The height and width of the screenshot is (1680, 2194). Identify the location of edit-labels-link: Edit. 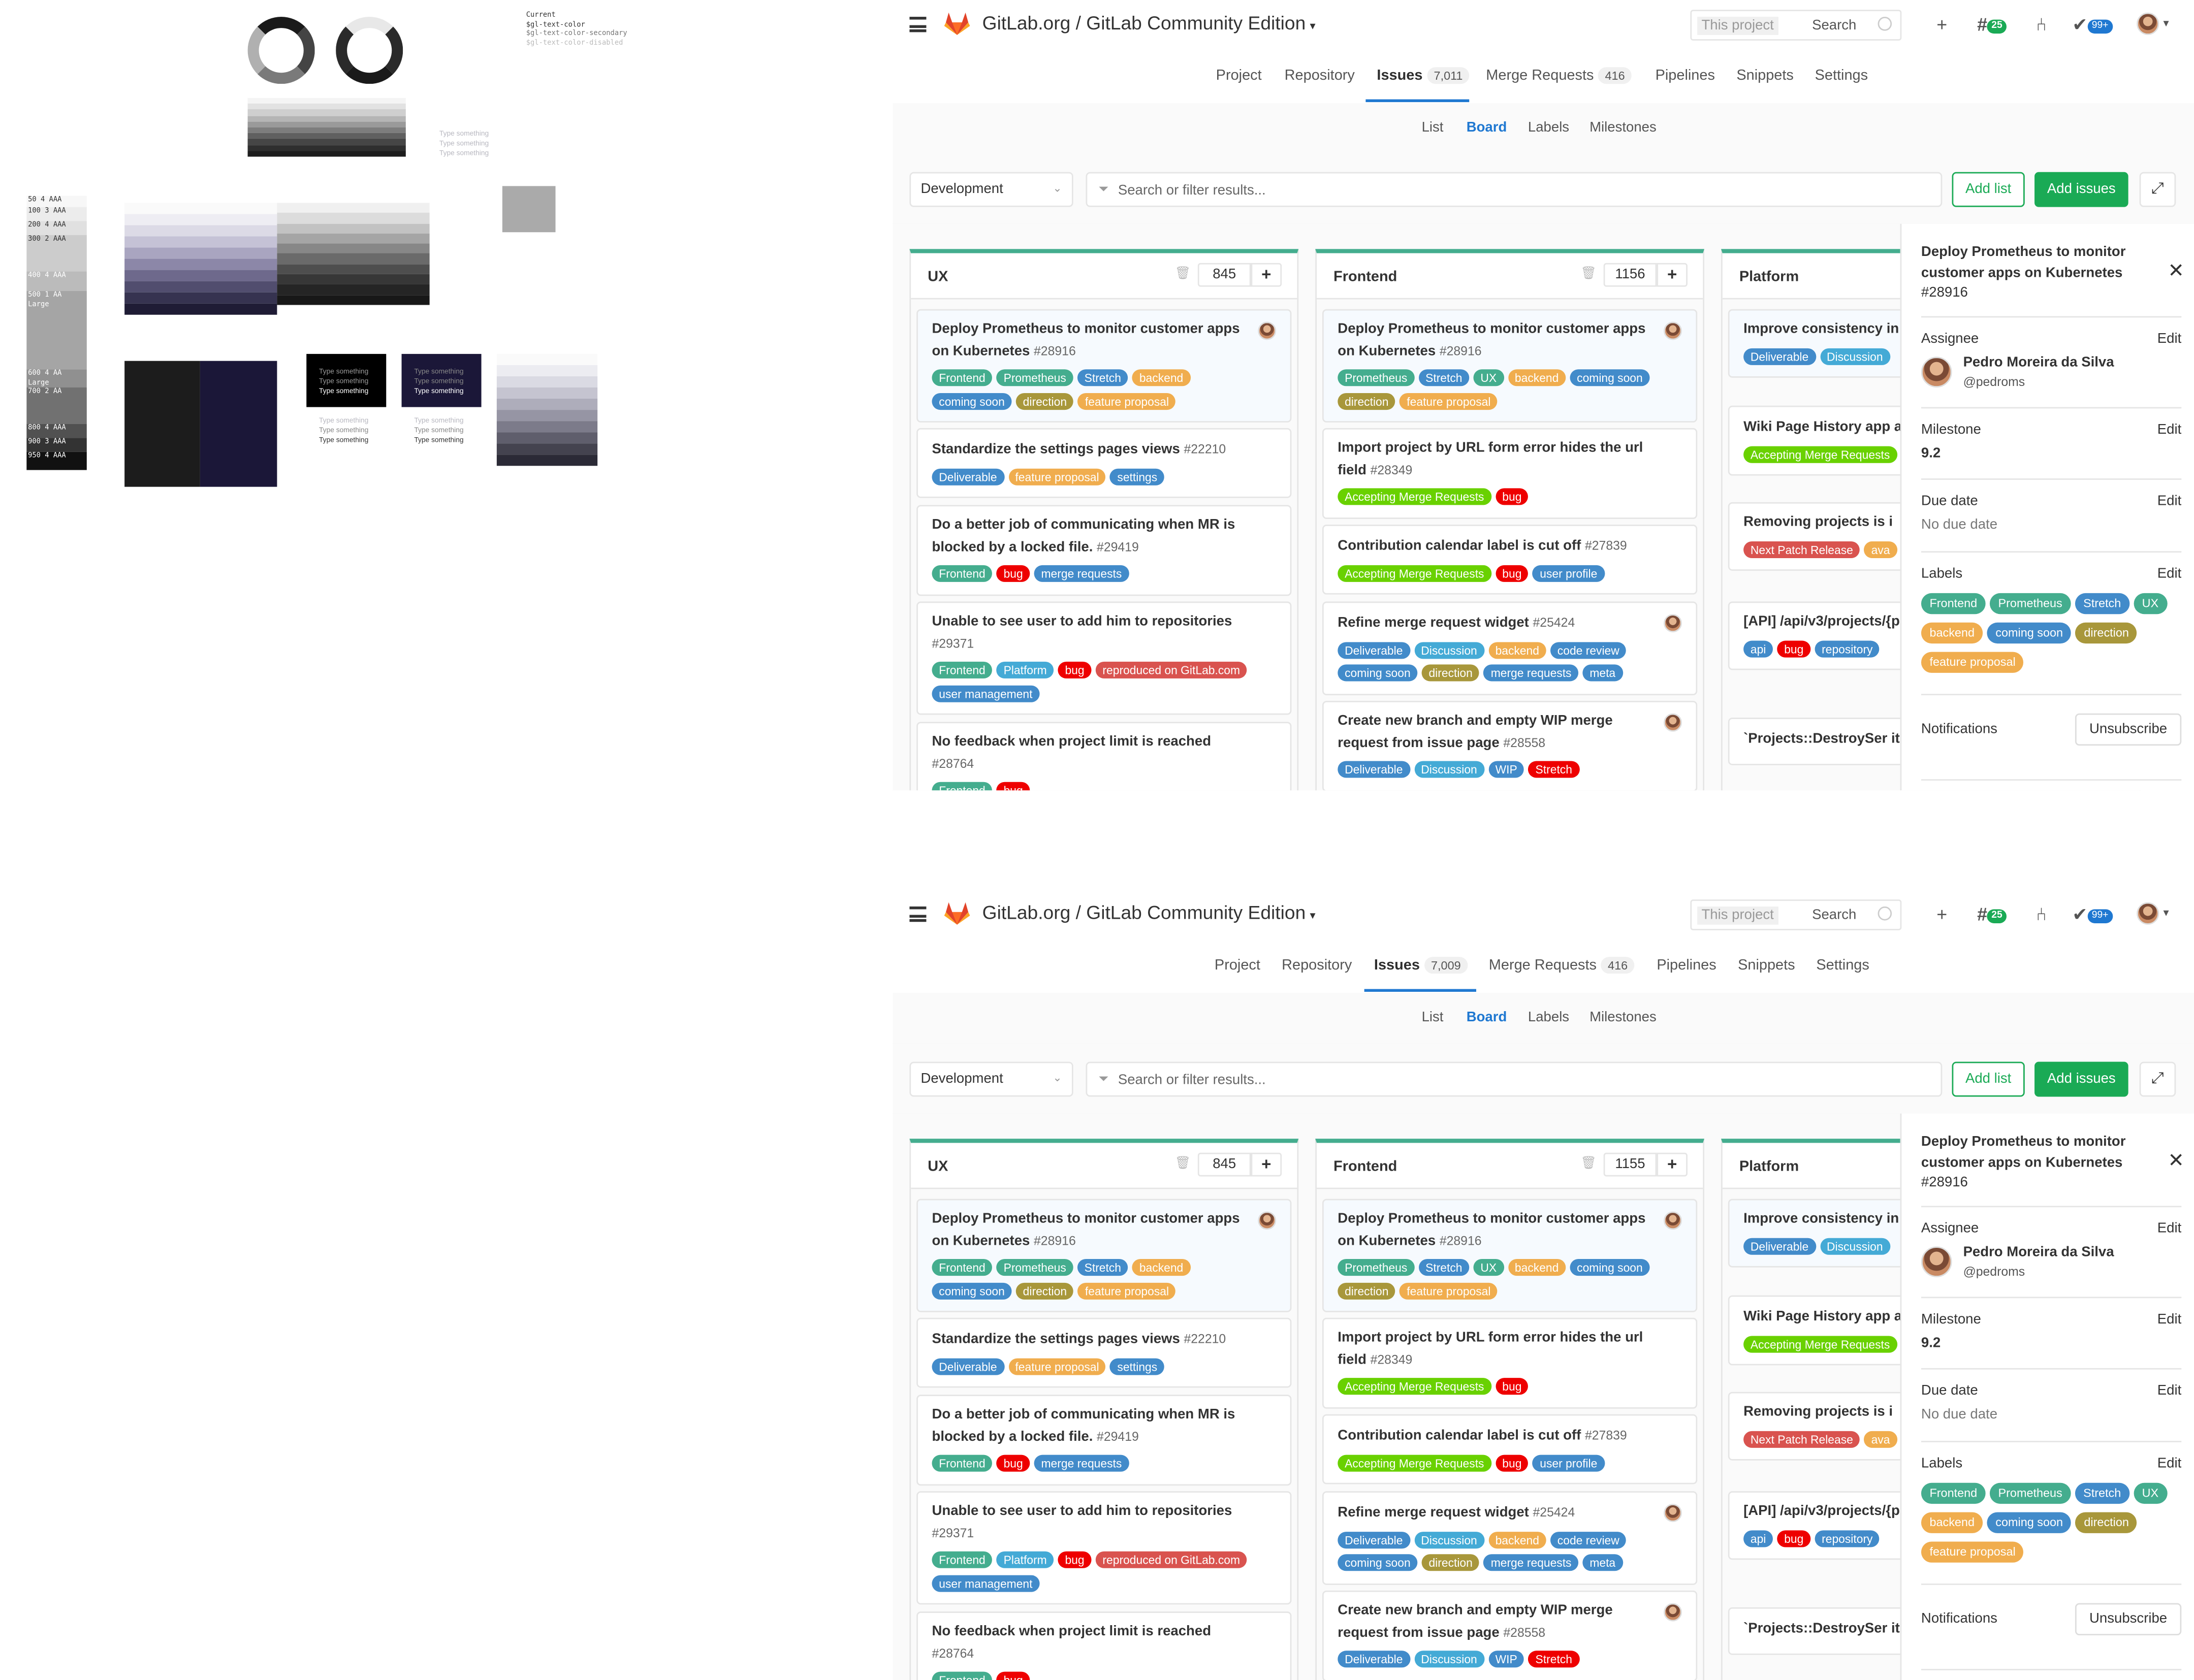
(2169, 1464).